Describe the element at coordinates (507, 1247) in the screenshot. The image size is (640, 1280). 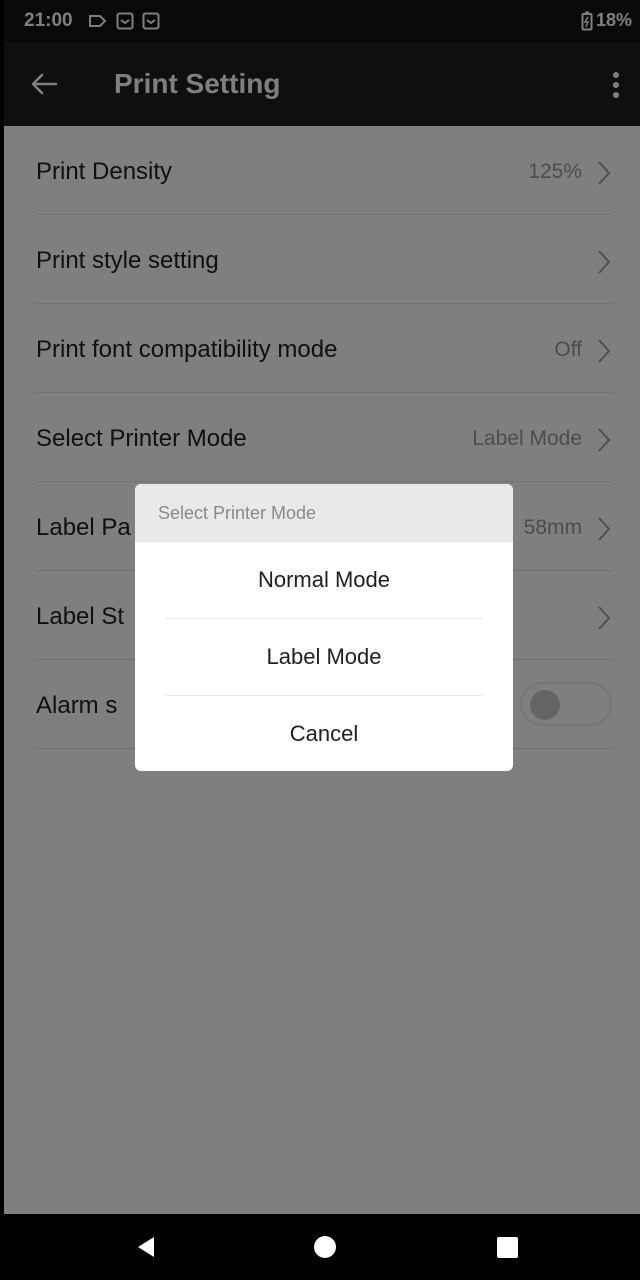
I see `nav-recents-icon` at that location.